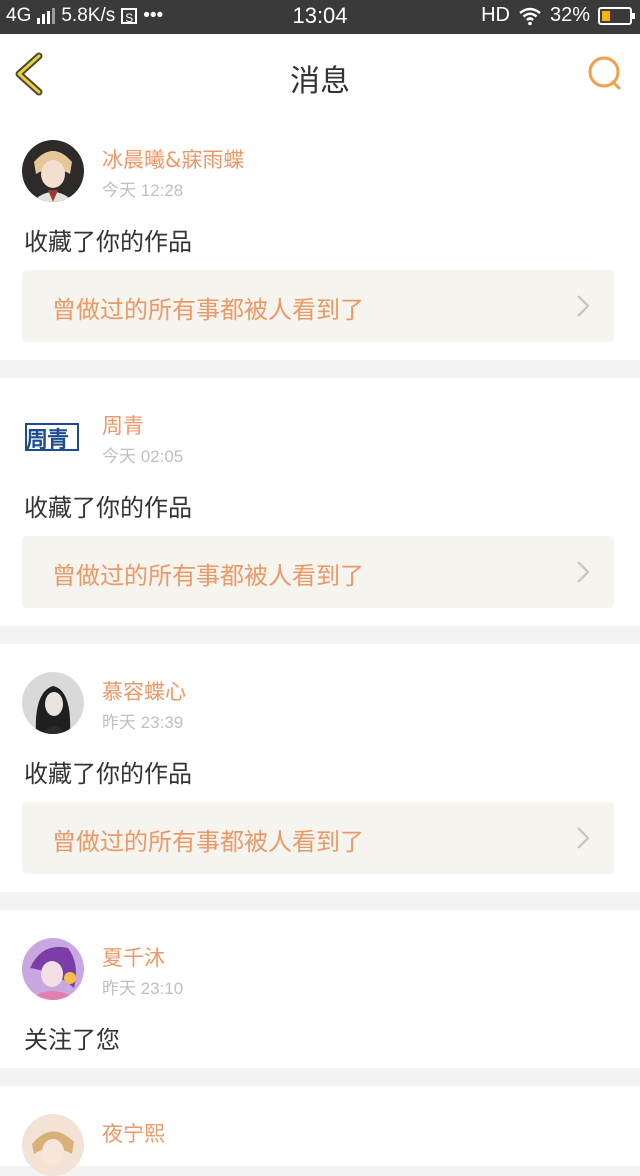 The height and width of the screenshot is (1176, 640). What do you see at coordinates (144, 691) in the screenshot?
I see `username: 慕容蝶心` at bounding box center [144, 691].